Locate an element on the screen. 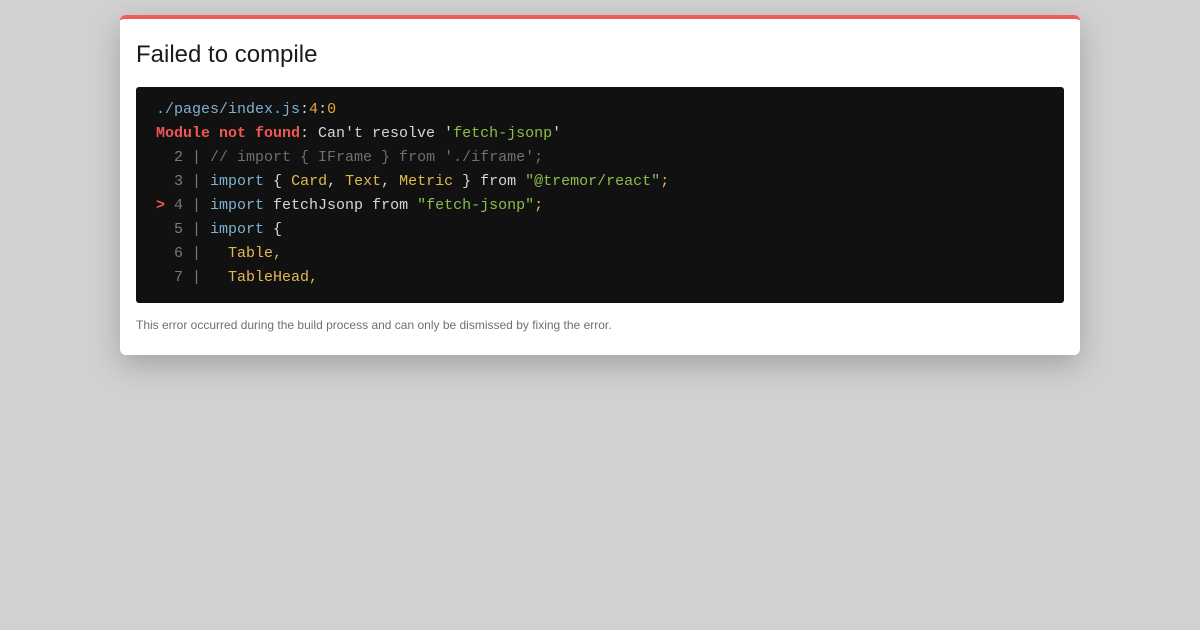  code-token: } from is located at coordinates (489, 181).